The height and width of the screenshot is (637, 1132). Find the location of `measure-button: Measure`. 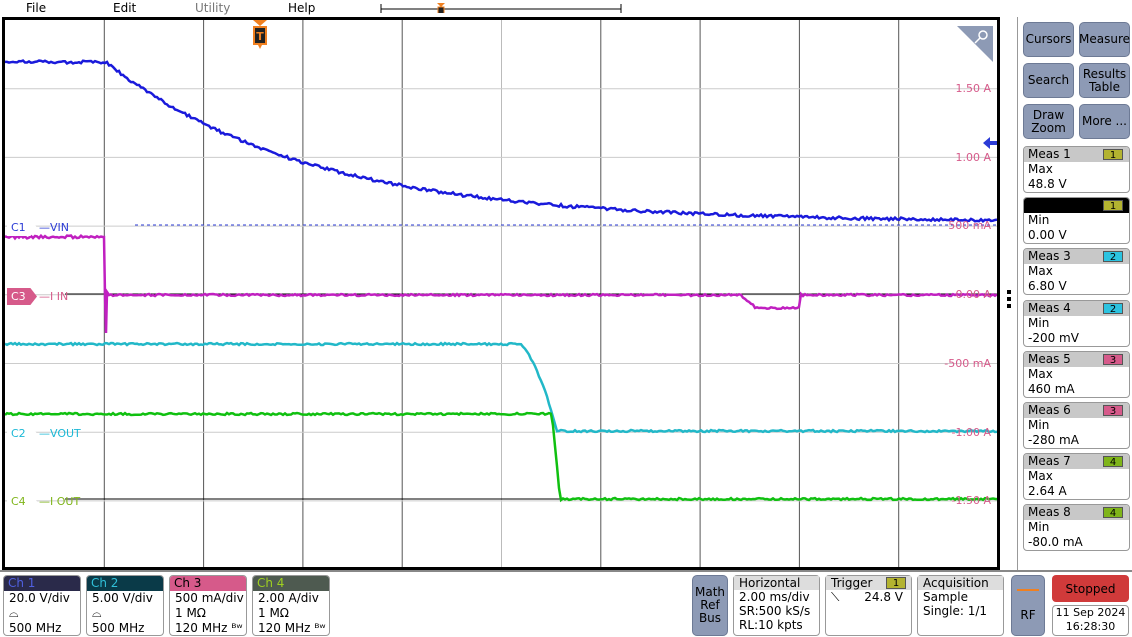

measure-button: Measure is located at coordinates (1104, 39).